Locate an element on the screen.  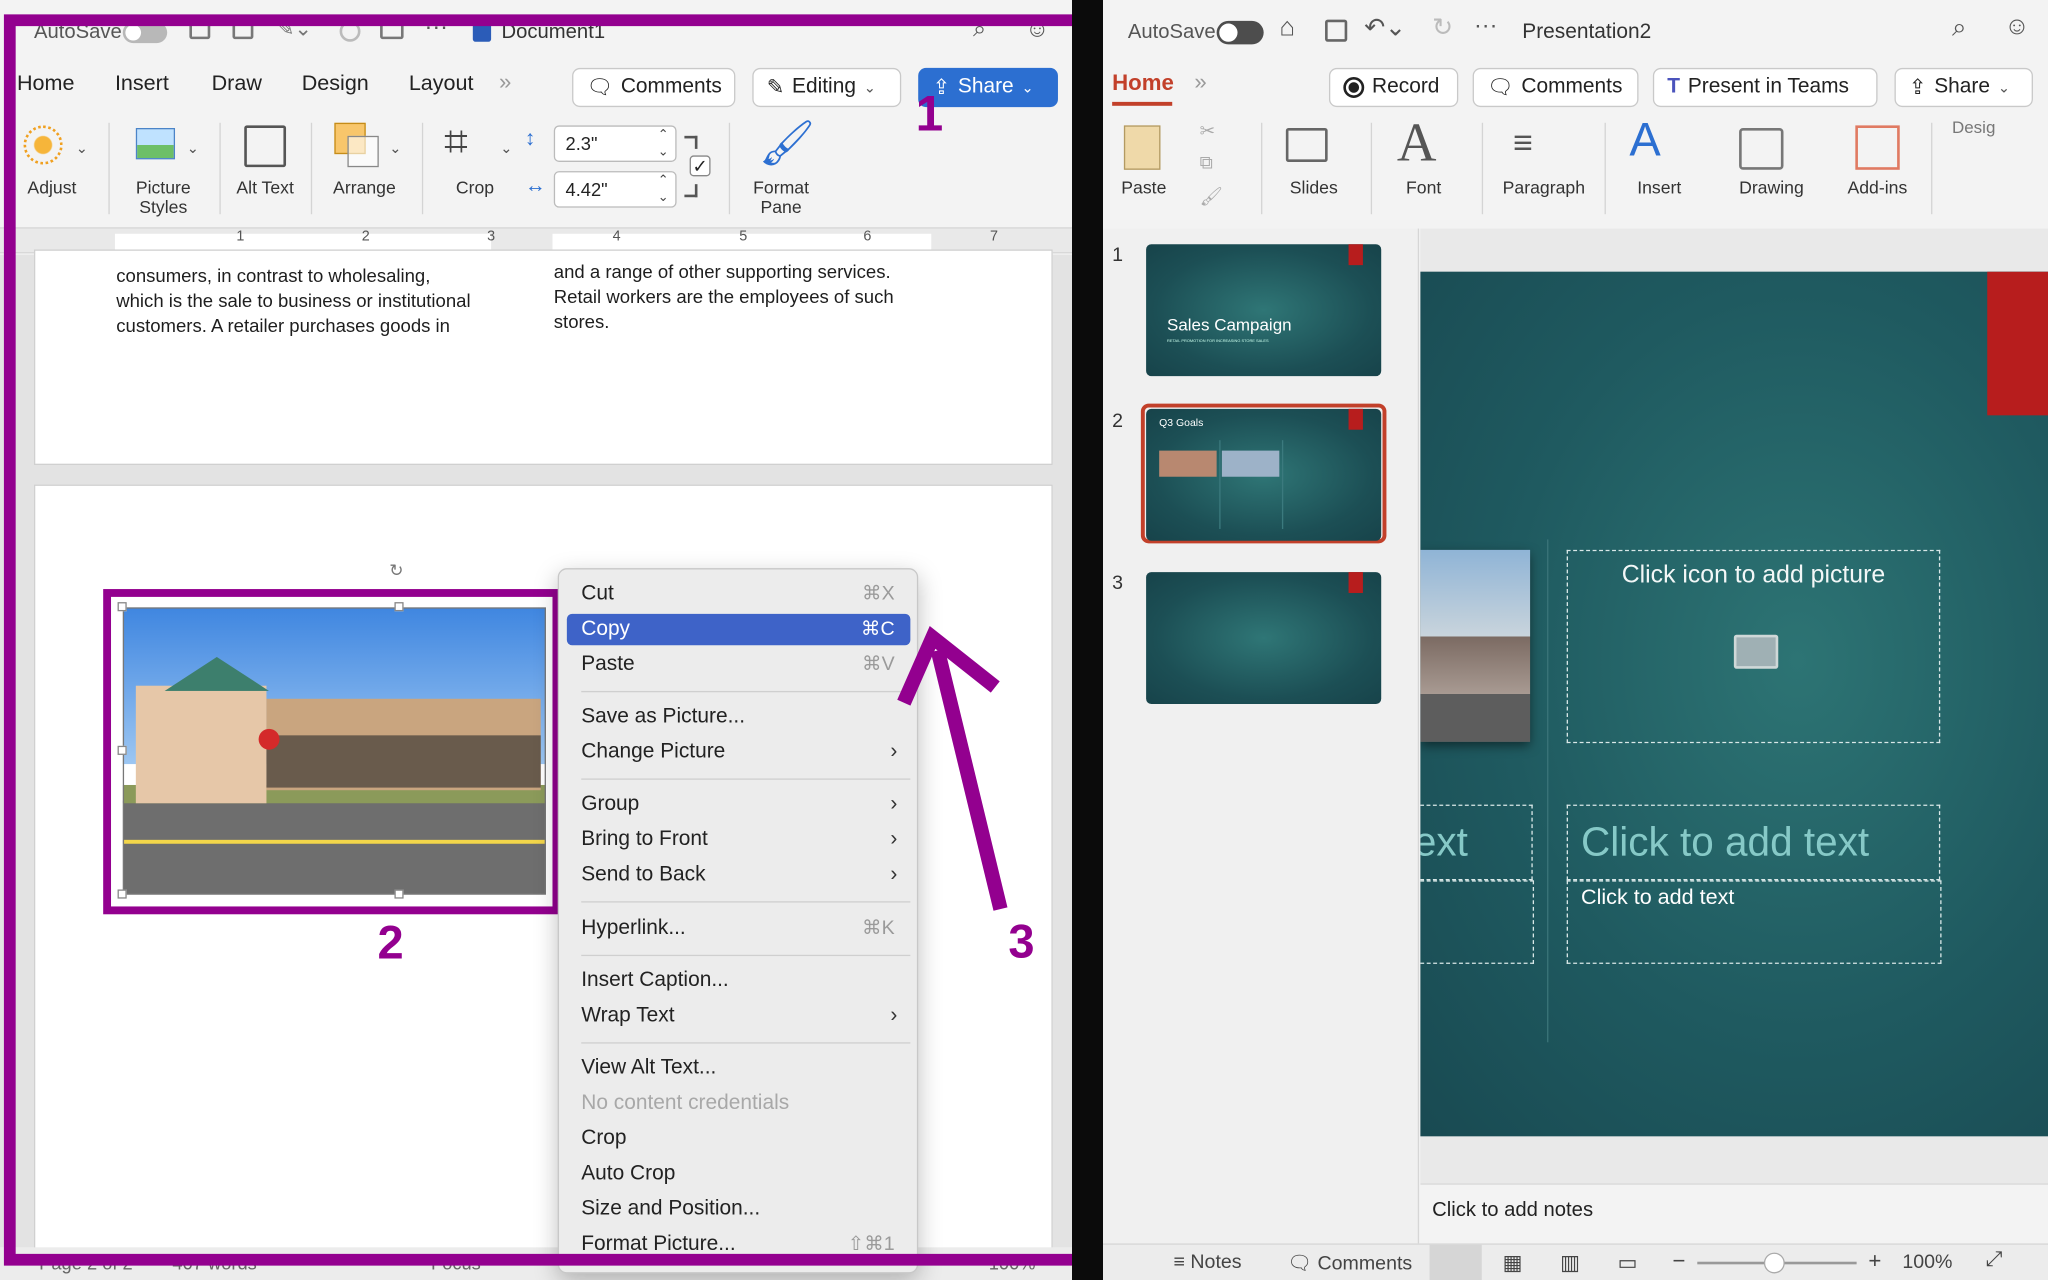
slide-number: 2 is located at coordinates (1118, 421).